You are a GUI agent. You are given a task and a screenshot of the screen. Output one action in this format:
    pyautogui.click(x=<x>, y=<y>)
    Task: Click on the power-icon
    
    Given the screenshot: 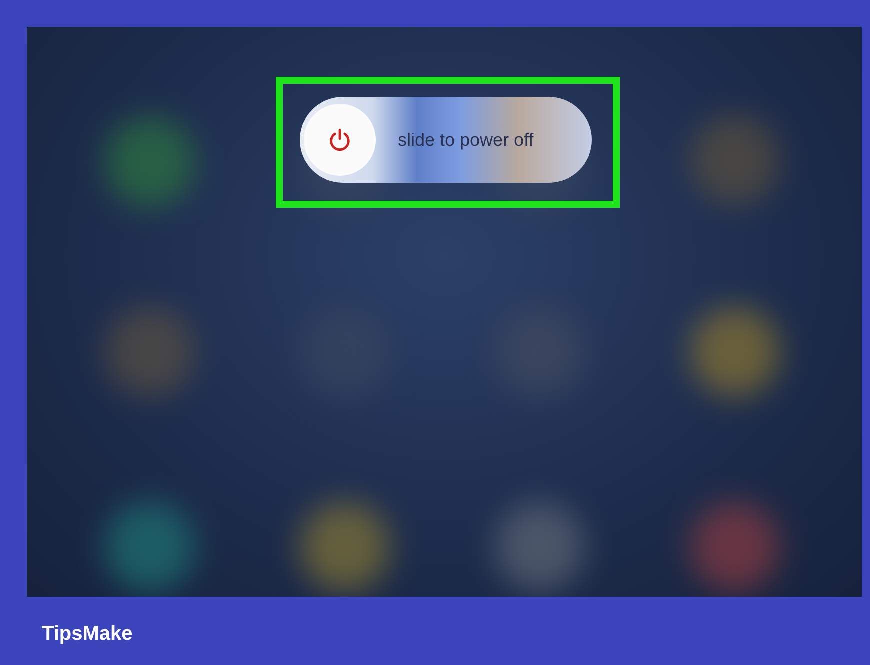 What is the action you would take?
    pyautogui.click(x=340, y=140)
    